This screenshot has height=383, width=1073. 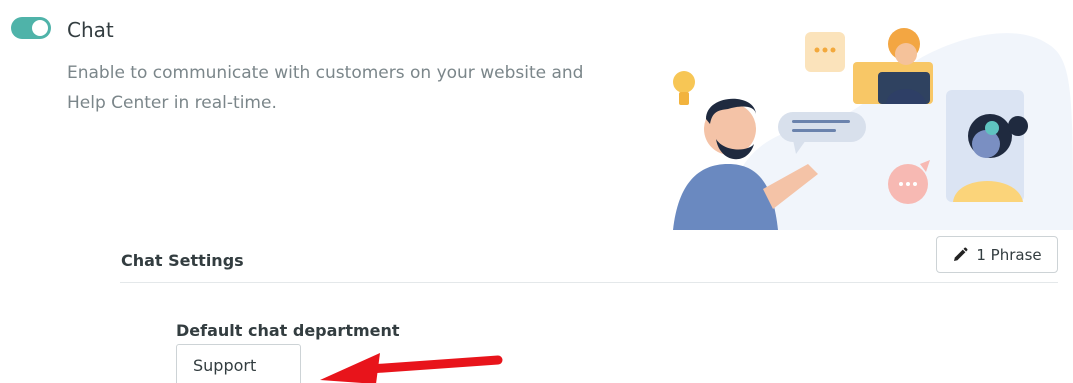 I want to click on phrase-button: 1 Phrase, so click(x=997, y=254).